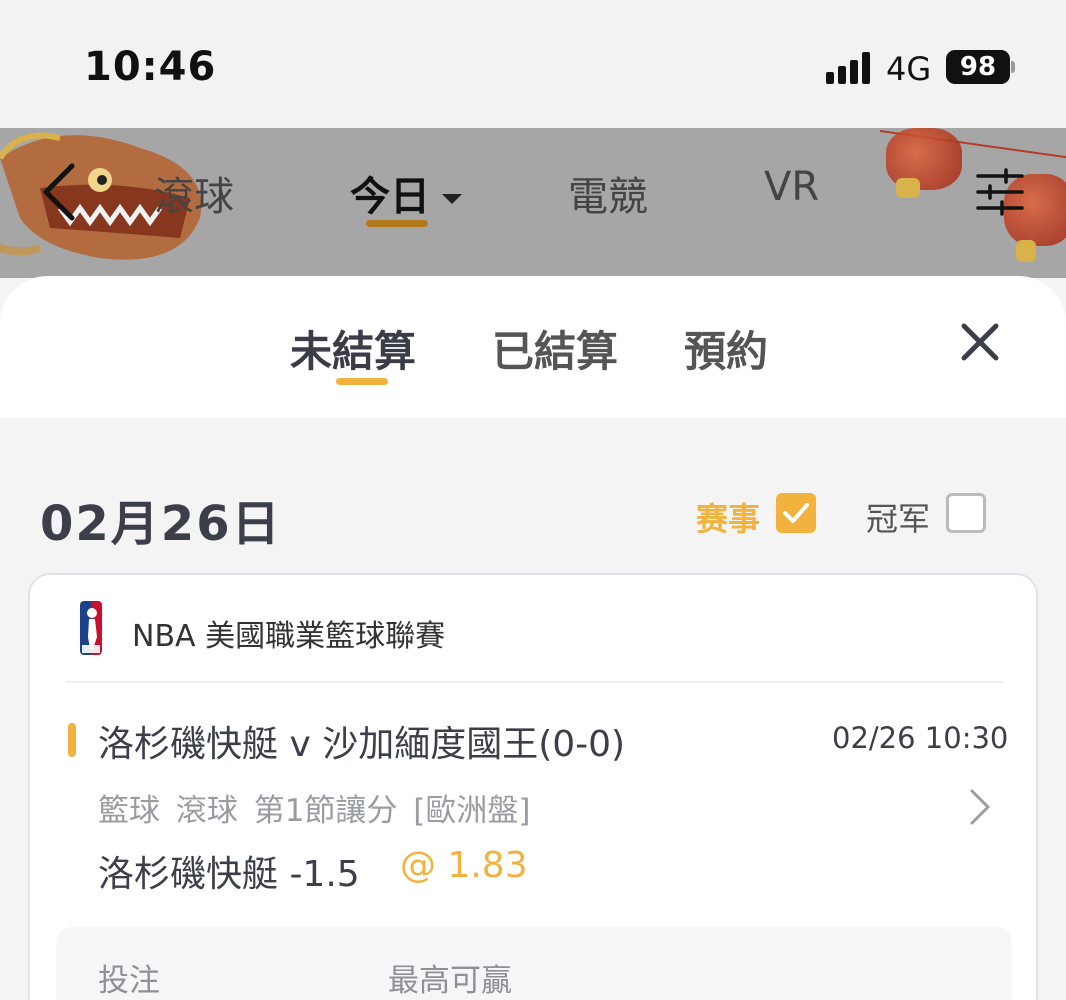  Describe the element at coordinates (978, 67) in the screenshot. I see `battery-icon: 98` at that location.